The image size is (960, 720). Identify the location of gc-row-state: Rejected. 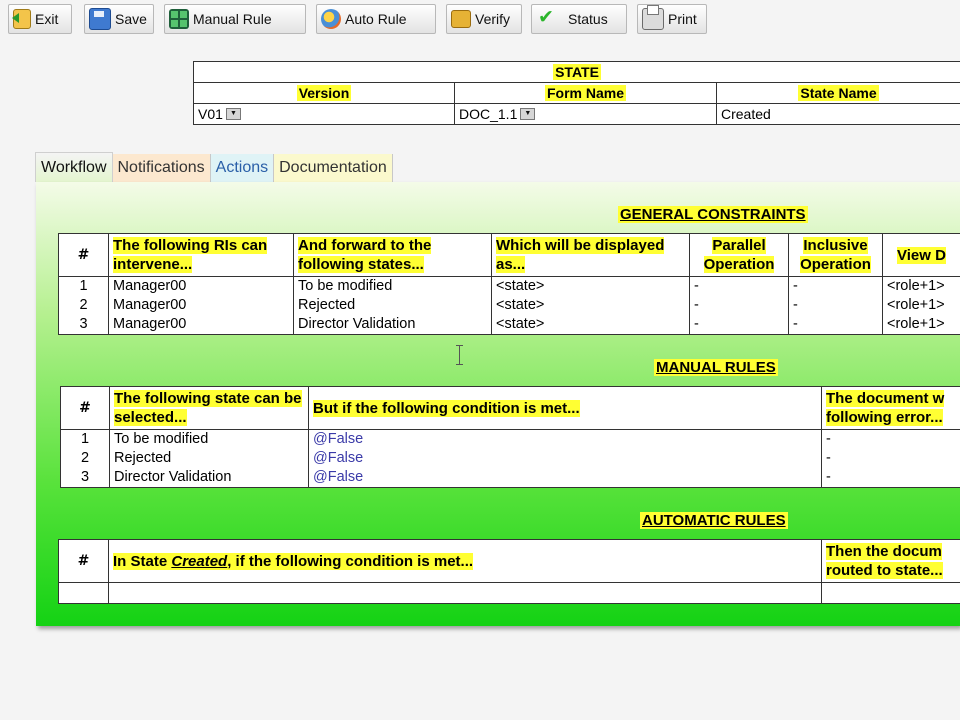
(392, 305).